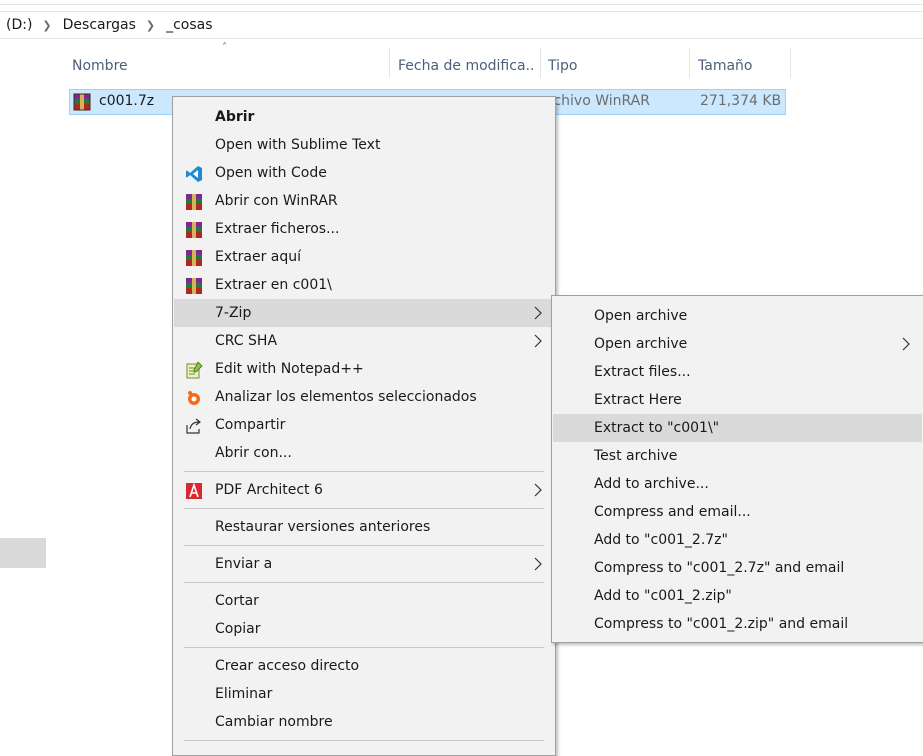 This screenshot has height=756, width=923. I want to click on column-header-name: Nombre, so click(100, 66).